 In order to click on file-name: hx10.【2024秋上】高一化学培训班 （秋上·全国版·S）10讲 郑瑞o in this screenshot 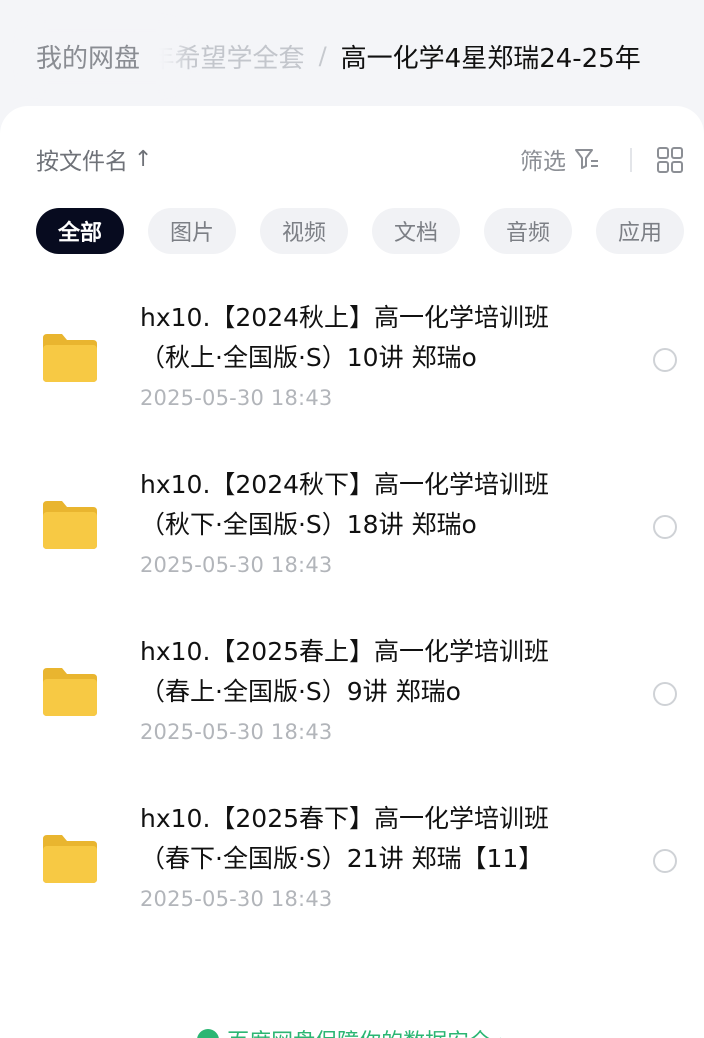, I will do `click(375, 338)`.